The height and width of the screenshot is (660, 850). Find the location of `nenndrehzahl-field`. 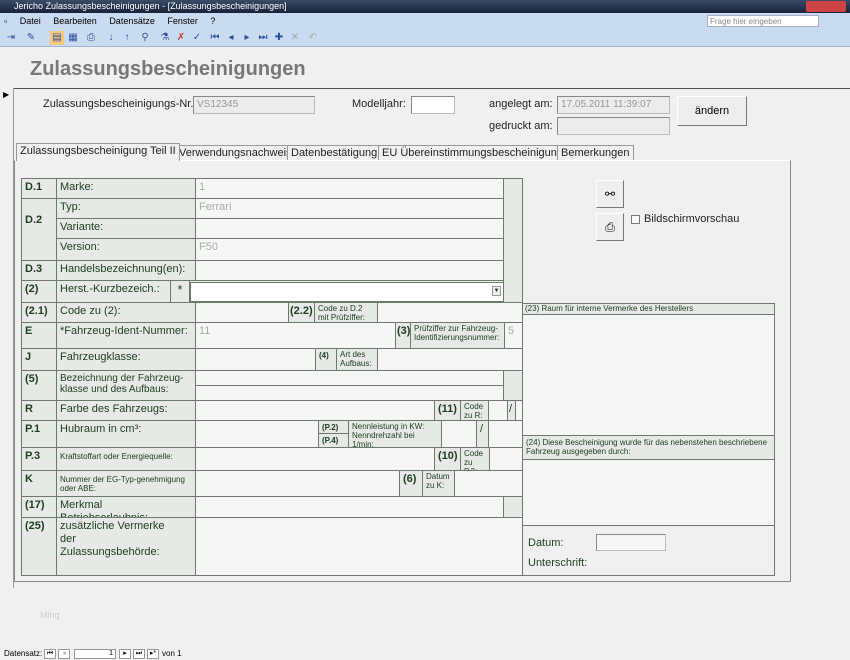

nenndrehzahl-field is located at coordinates (505, 434).